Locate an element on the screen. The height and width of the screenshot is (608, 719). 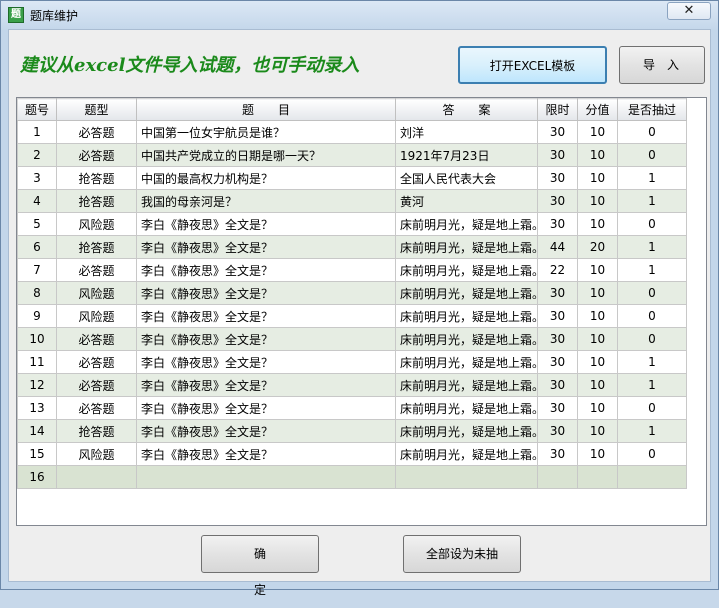
cell-number: 12 is located at coordinates (37, 385).